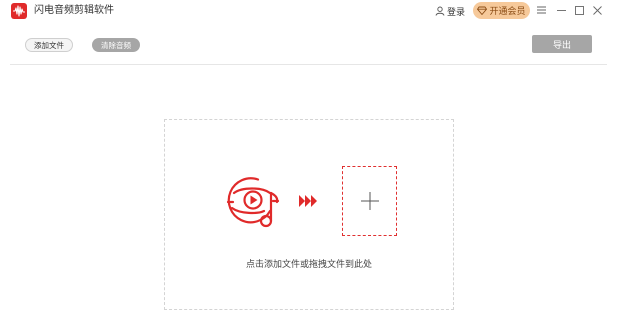 This screenshot has width=617, height=319. I want to click on login-label: 登录, so click(456, 12).